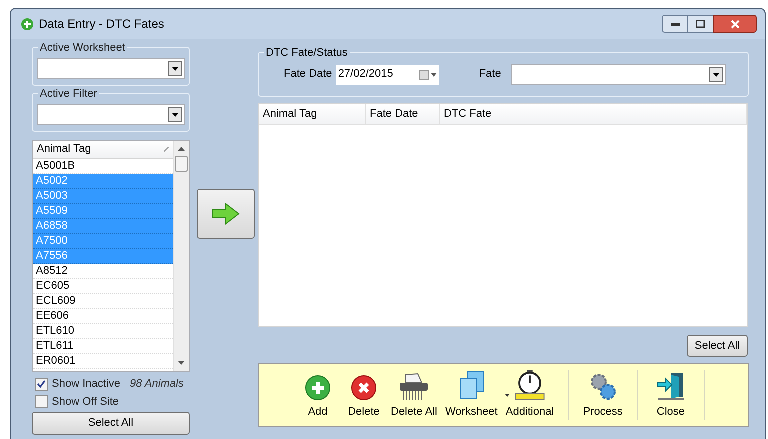 This screenshot has height=439, width=768. I want to click on checkbox-label: Show Off Site, so click(86, 402).